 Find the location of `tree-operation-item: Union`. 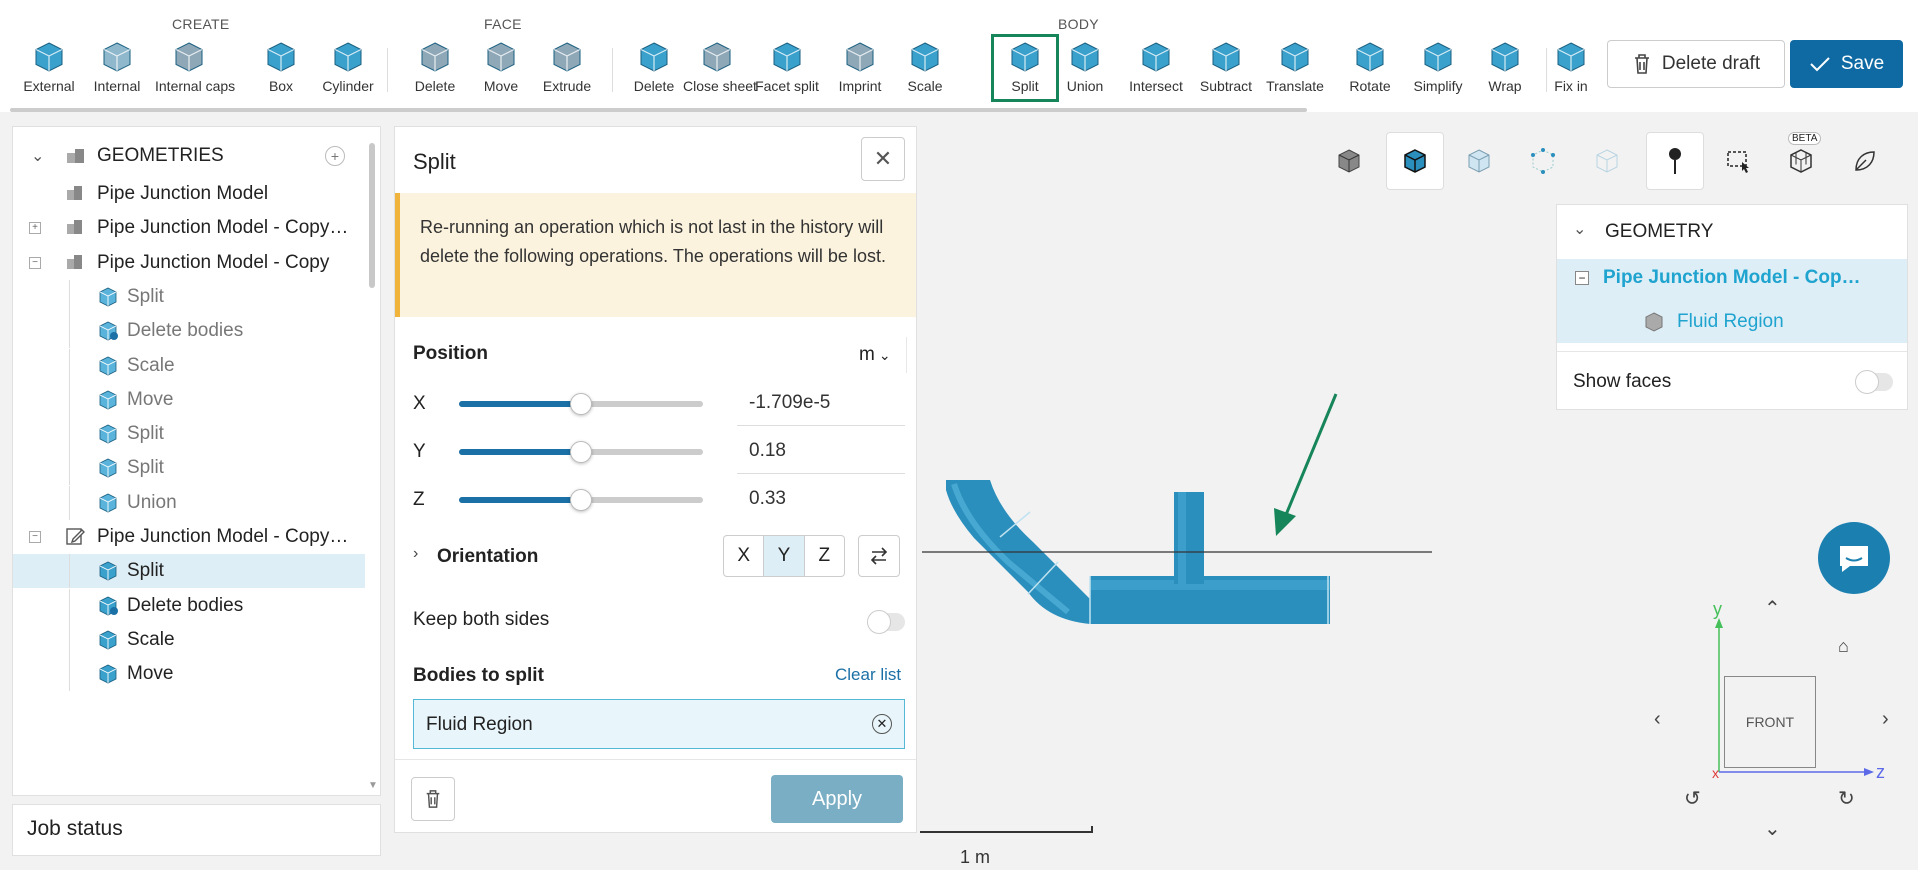

tree-operation-item: Union is located at coordinates (189, 502).